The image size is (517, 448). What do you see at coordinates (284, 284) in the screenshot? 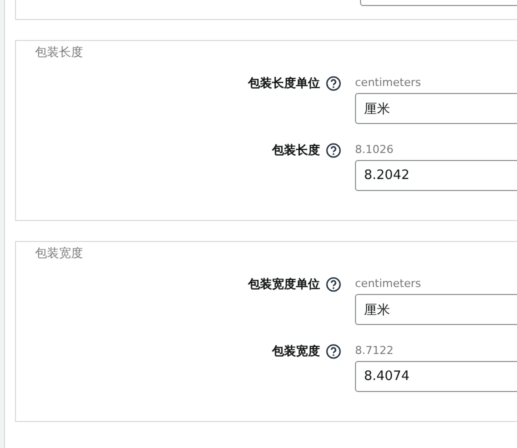
I see `field-label: 包装宽度单位` at bounding box center [284, 284].